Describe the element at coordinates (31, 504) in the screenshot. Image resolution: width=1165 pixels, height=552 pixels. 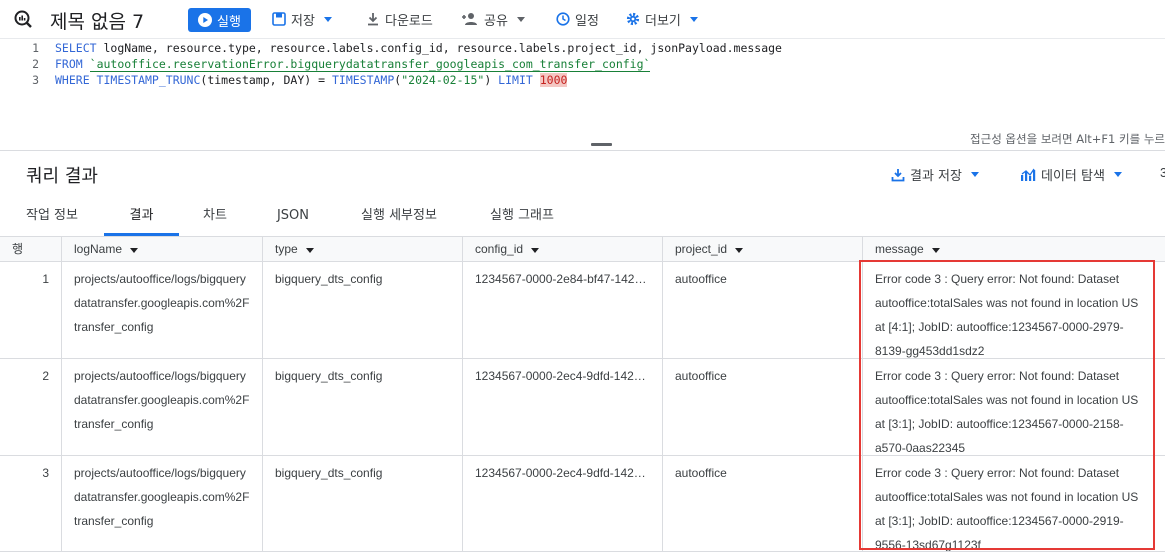
I see `row-number-cell: 3` at that location.